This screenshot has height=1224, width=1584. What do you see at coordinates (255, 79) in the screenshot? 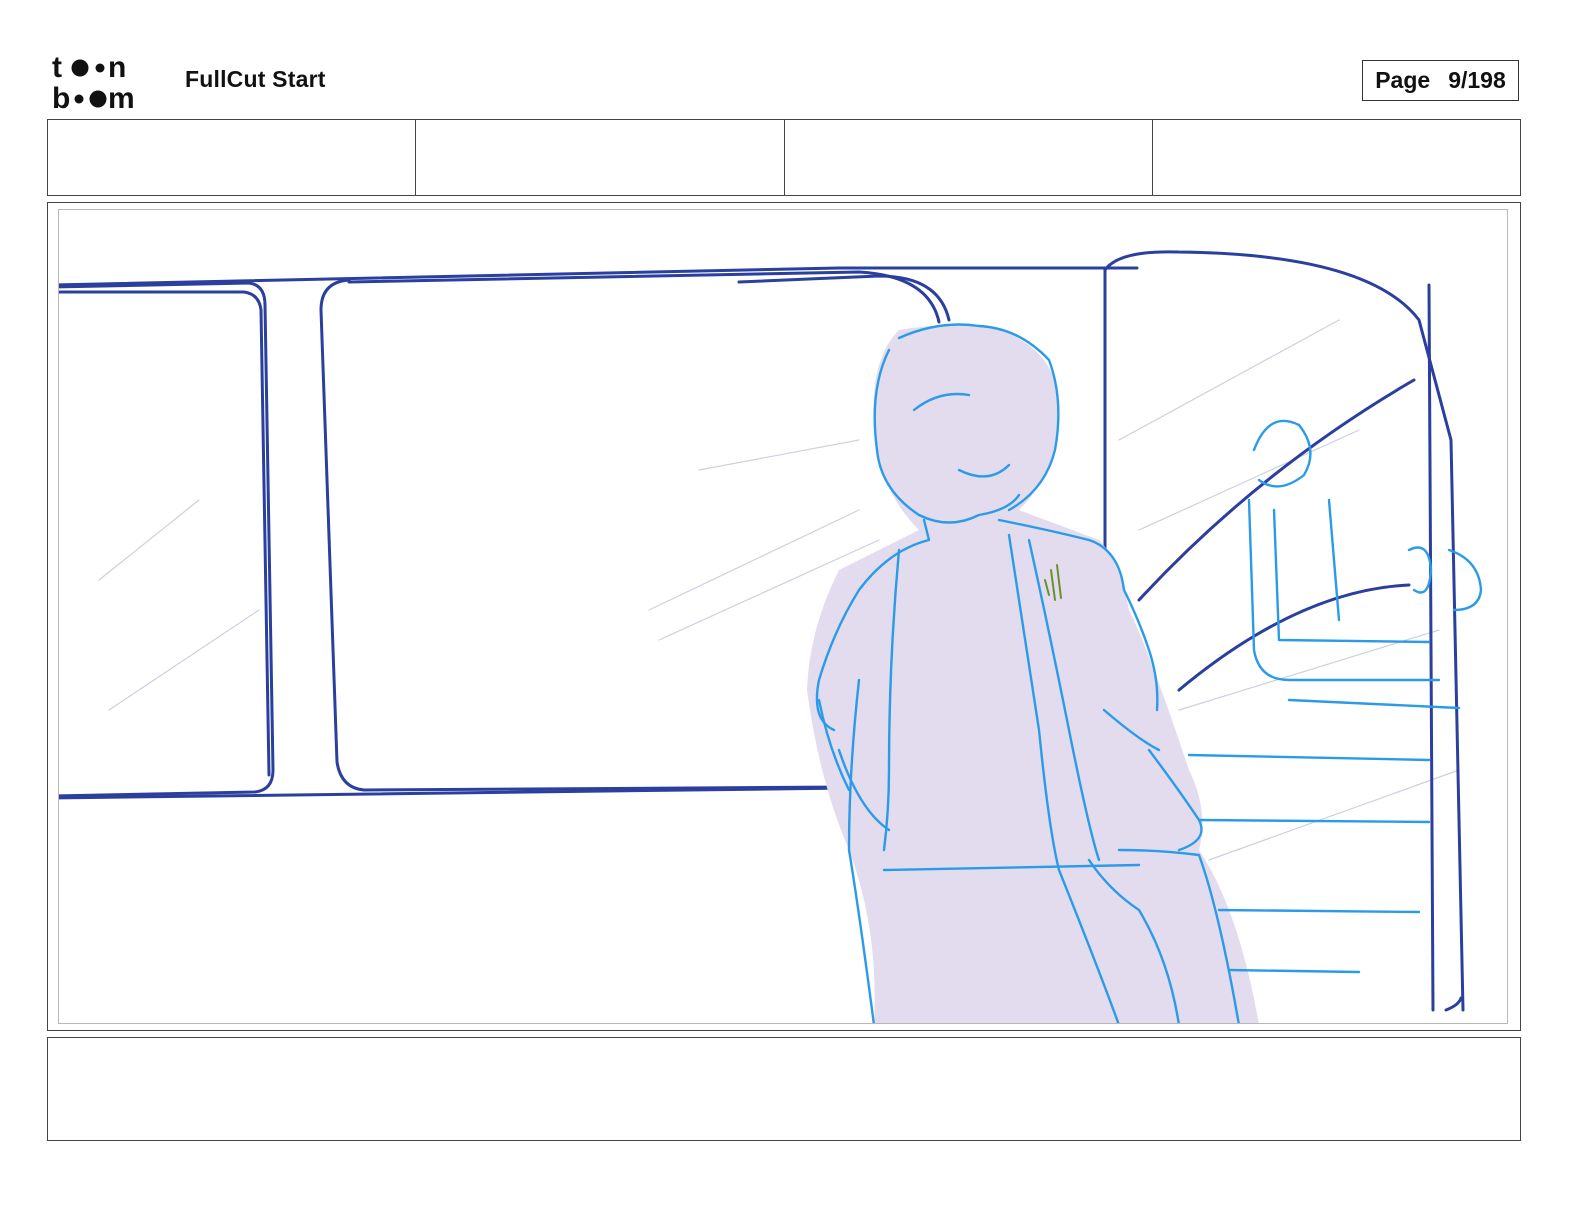
I see `project-title: FullCut Start` at bounding box center [255, 79].